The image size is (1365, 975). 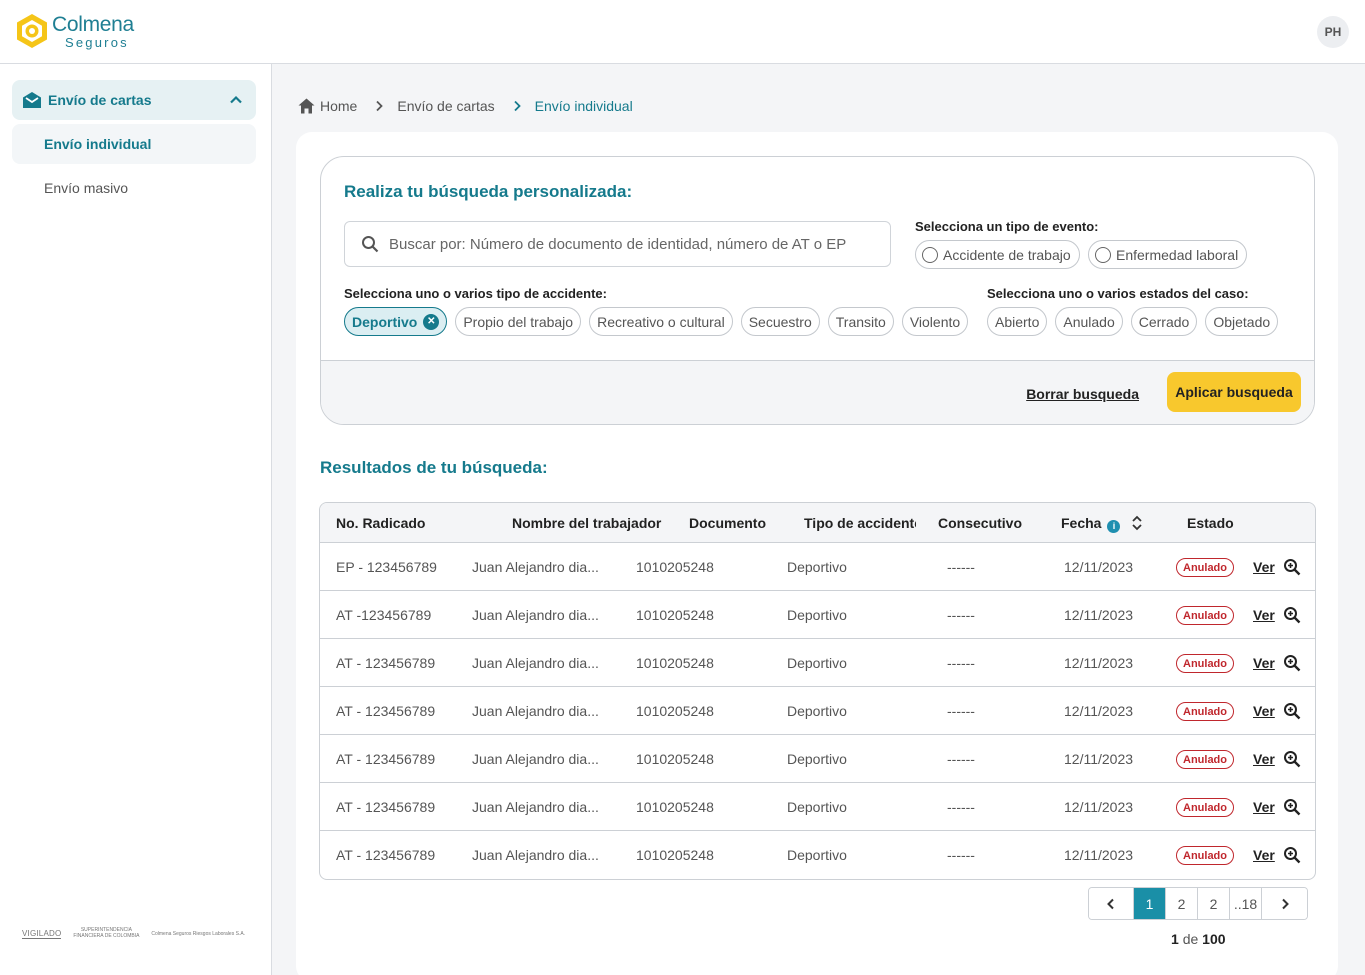 I want to click on event-type-label: Selecciona un tipo de evento:, so click(x=1007, y=226).